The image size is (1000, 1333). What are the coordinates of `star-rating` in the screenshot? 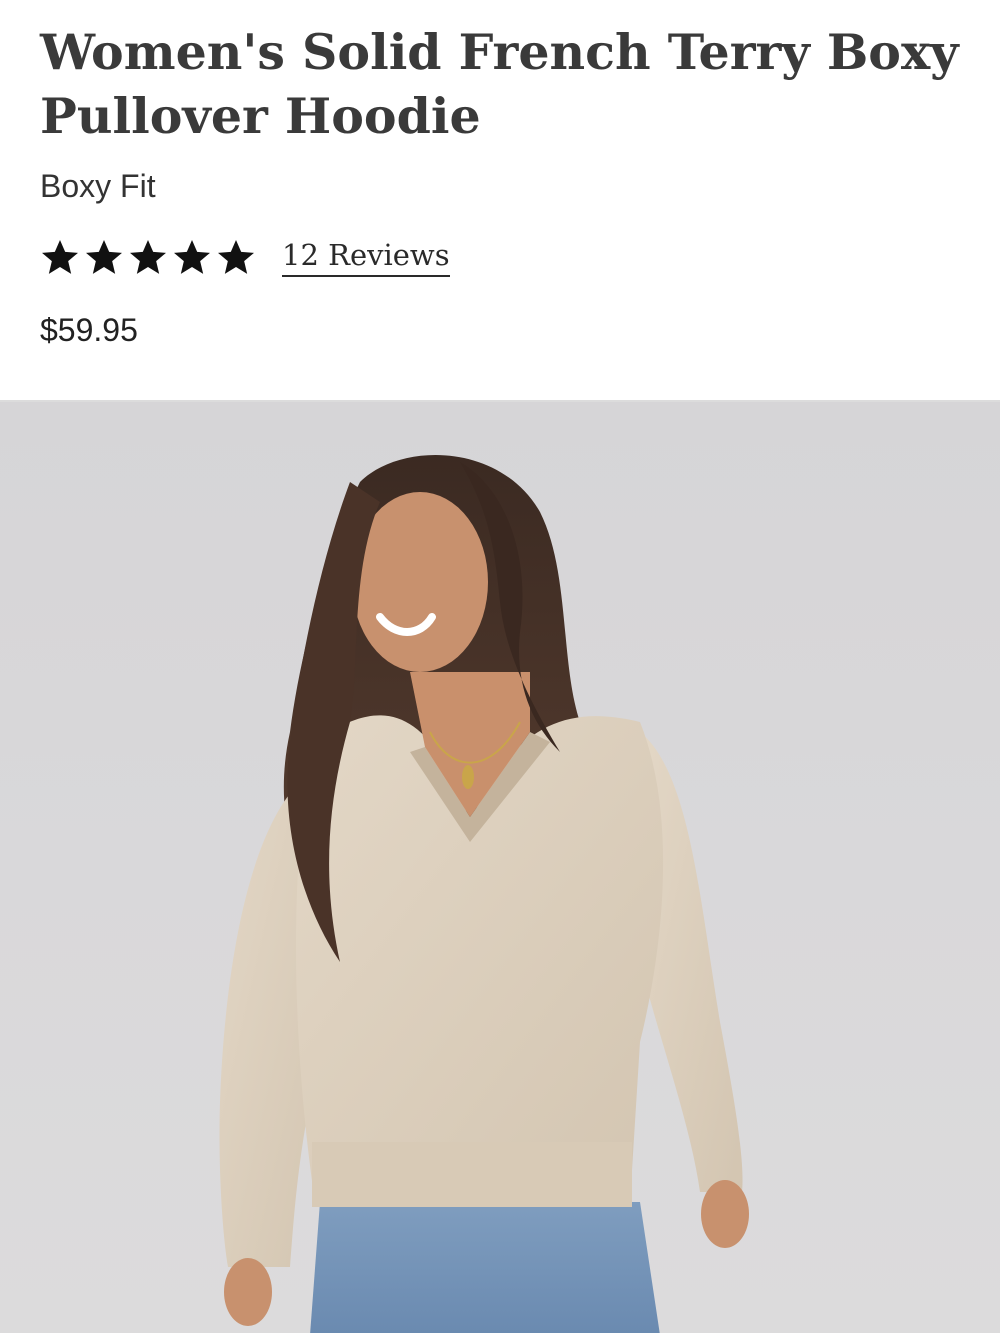 It's located at (148, 257).